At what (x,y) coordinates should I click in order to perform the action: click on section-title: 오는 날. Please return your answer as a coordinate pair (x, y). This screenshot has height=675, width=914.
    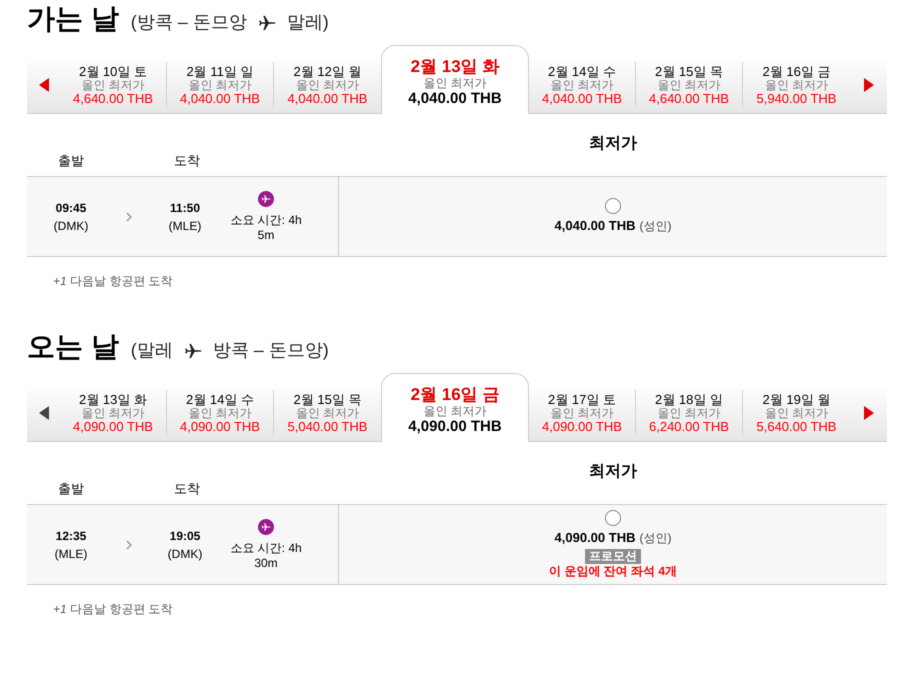
    Looking at the image, I should click on (73, 347).